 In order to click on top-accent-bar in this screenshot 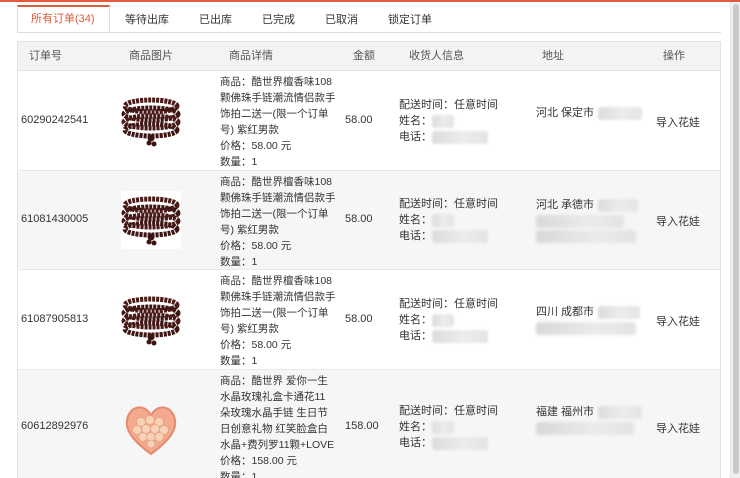, I will do `click(370, 1)`.